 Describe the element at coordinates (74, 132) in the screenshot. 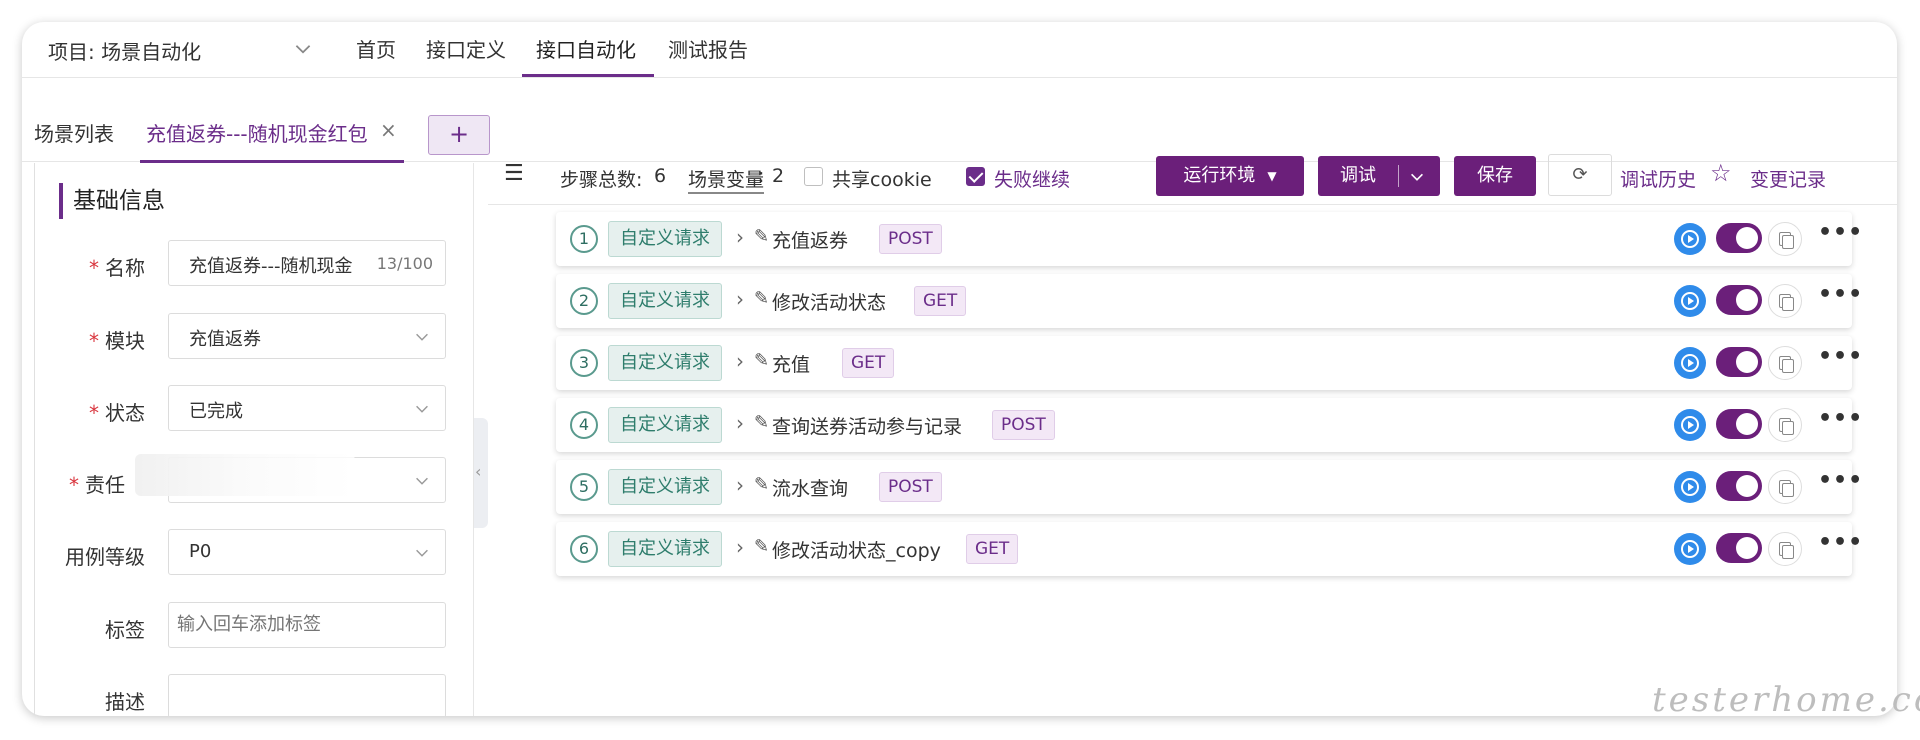

I see `tab-scenario-list: 场景列表` at that location.